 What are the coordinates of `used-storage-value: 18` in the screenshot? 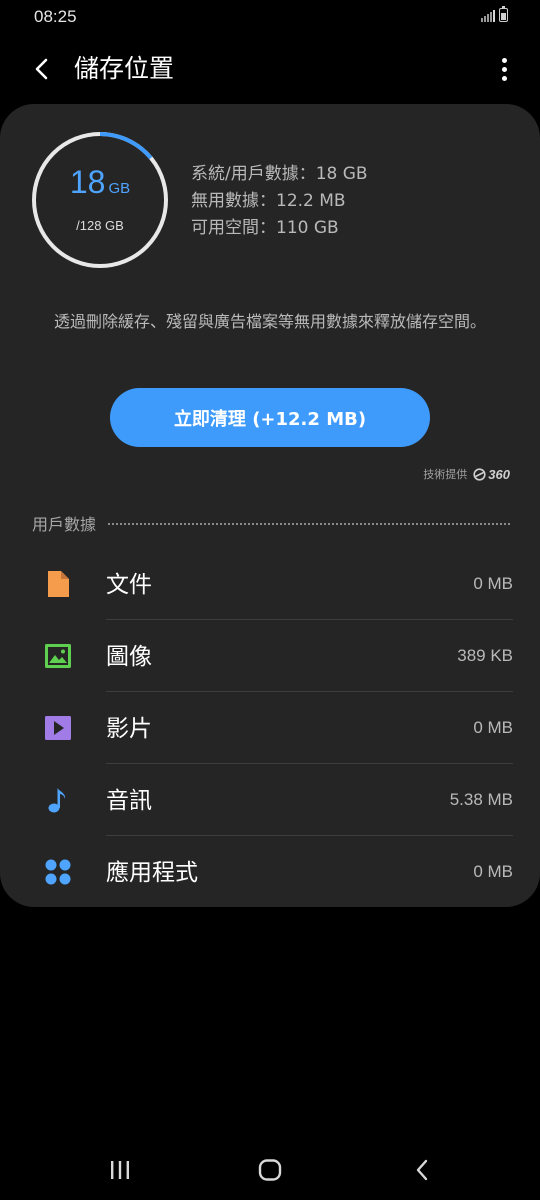 It's located at (87, 182).